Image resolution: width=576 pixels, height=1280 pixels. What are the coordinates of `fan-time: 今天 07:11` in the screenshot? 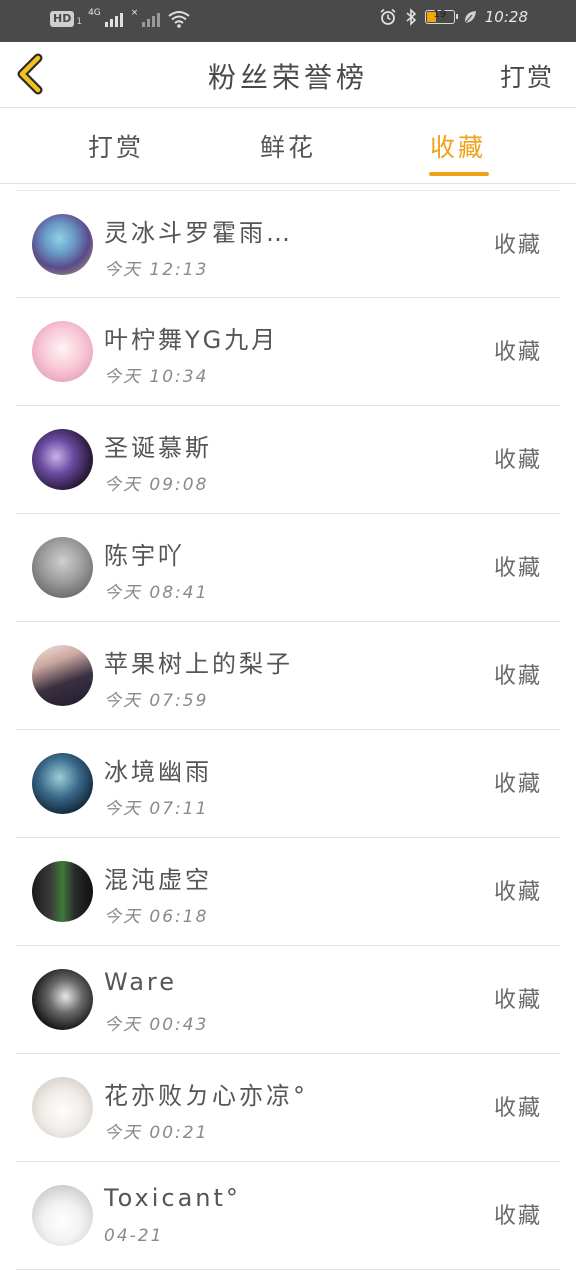 It's located at (156, 809).